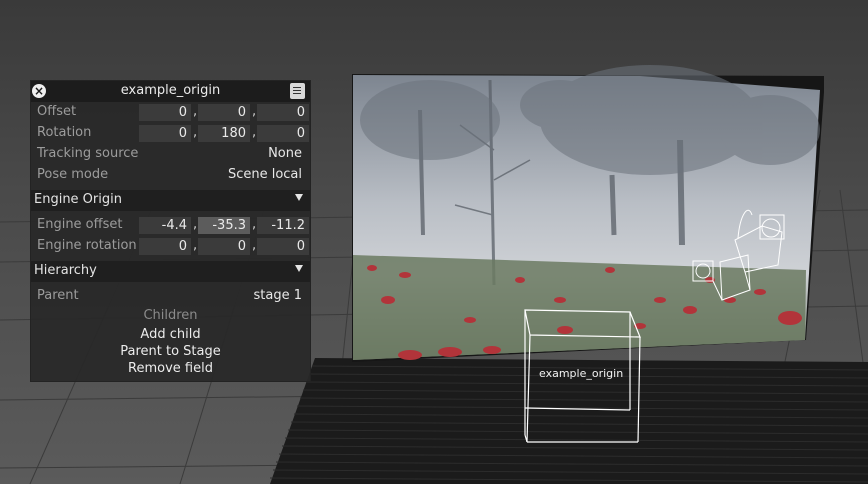  Describe the element at coordinates (165, 112) in the screenshot. I see `offset-x-field: 0` at that location.